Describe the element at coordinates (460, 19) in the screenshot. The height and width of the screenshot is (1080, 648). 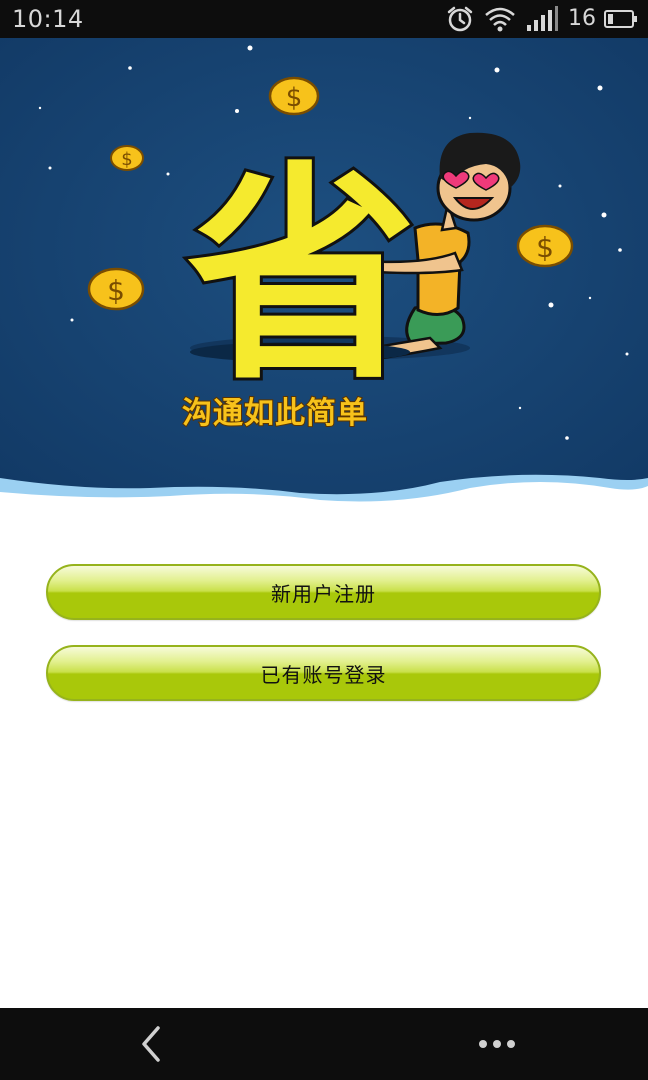
I see `alarm-icon` at that location.